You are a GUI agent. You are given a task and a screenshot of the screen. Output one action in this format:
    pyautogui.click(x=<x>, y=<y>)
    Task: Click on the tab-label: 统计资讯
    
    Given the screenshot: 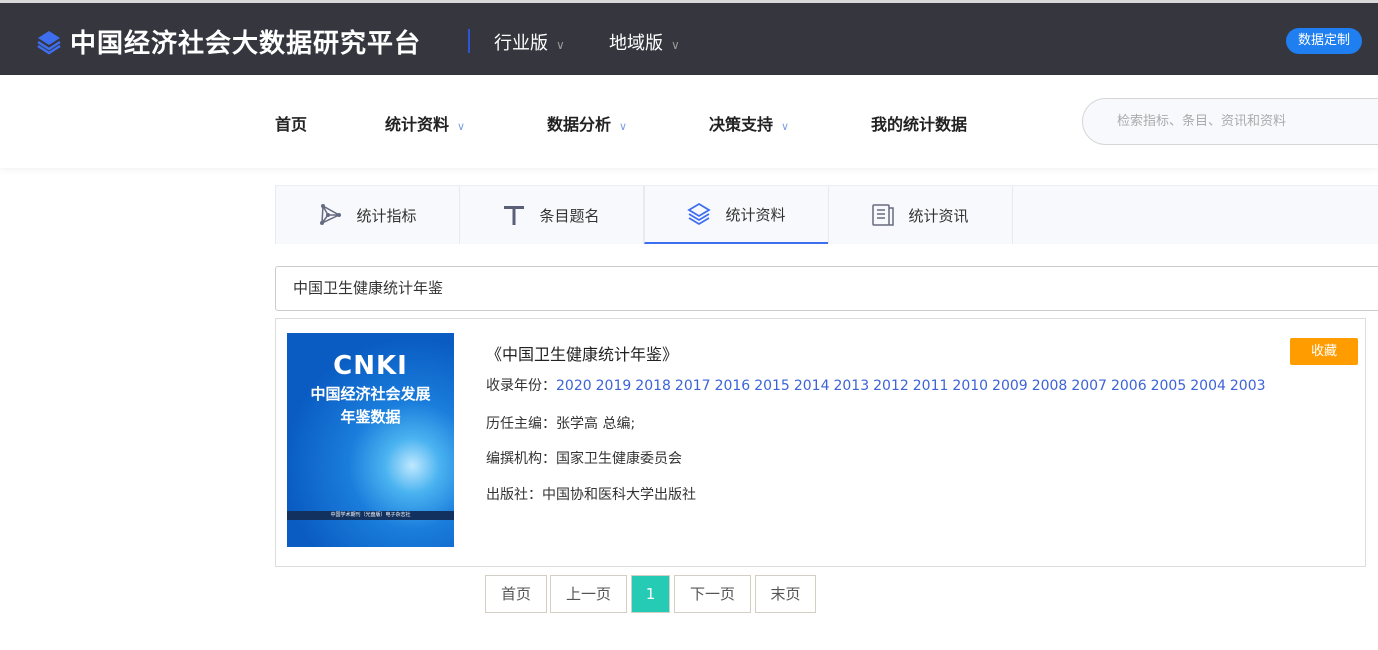 What is the action you would take?
    pyautogui.click(x=938, y=215)
    